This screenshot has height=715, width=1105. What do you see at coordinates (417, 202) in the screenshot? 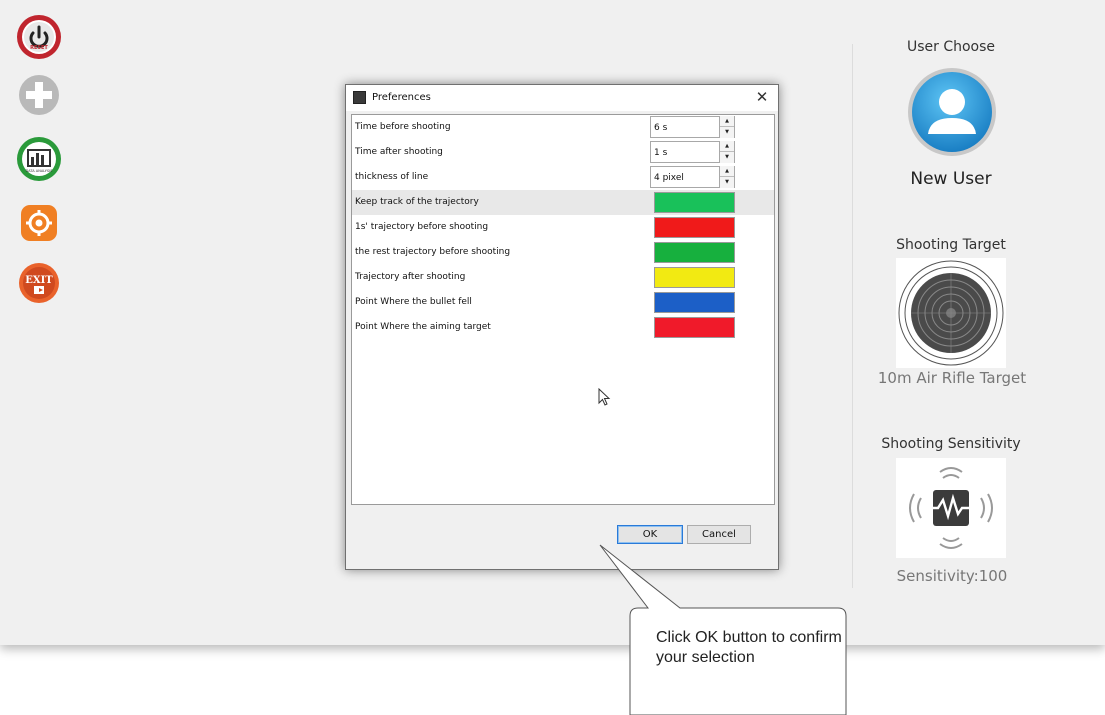
I see `pref-label: Keep track of the trajectory` at bounding box center [417, 202].